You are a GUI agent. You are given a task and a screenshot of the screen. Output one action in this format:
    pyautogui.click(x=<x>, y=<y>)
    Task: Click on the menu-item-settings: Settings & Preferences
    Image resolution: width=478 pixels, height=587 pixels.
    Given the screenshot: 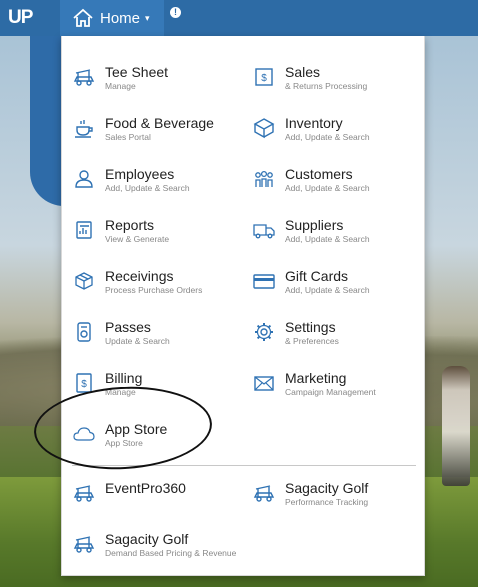 What is the action you would take?
    pyautogui.click(x=295, y=333)
    